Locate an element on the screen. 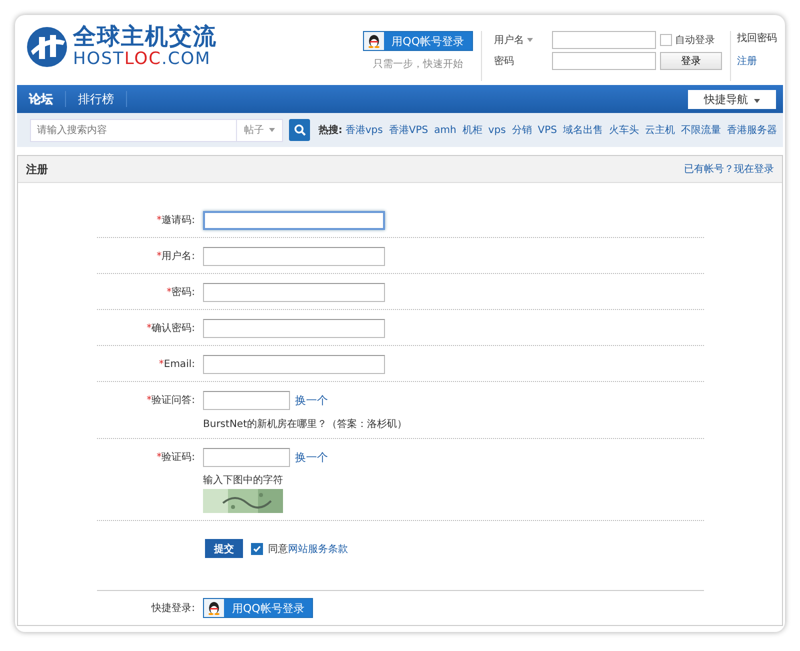 This screenshot has width=800, height=651. logo-icon is located at coordinates (47, 47).